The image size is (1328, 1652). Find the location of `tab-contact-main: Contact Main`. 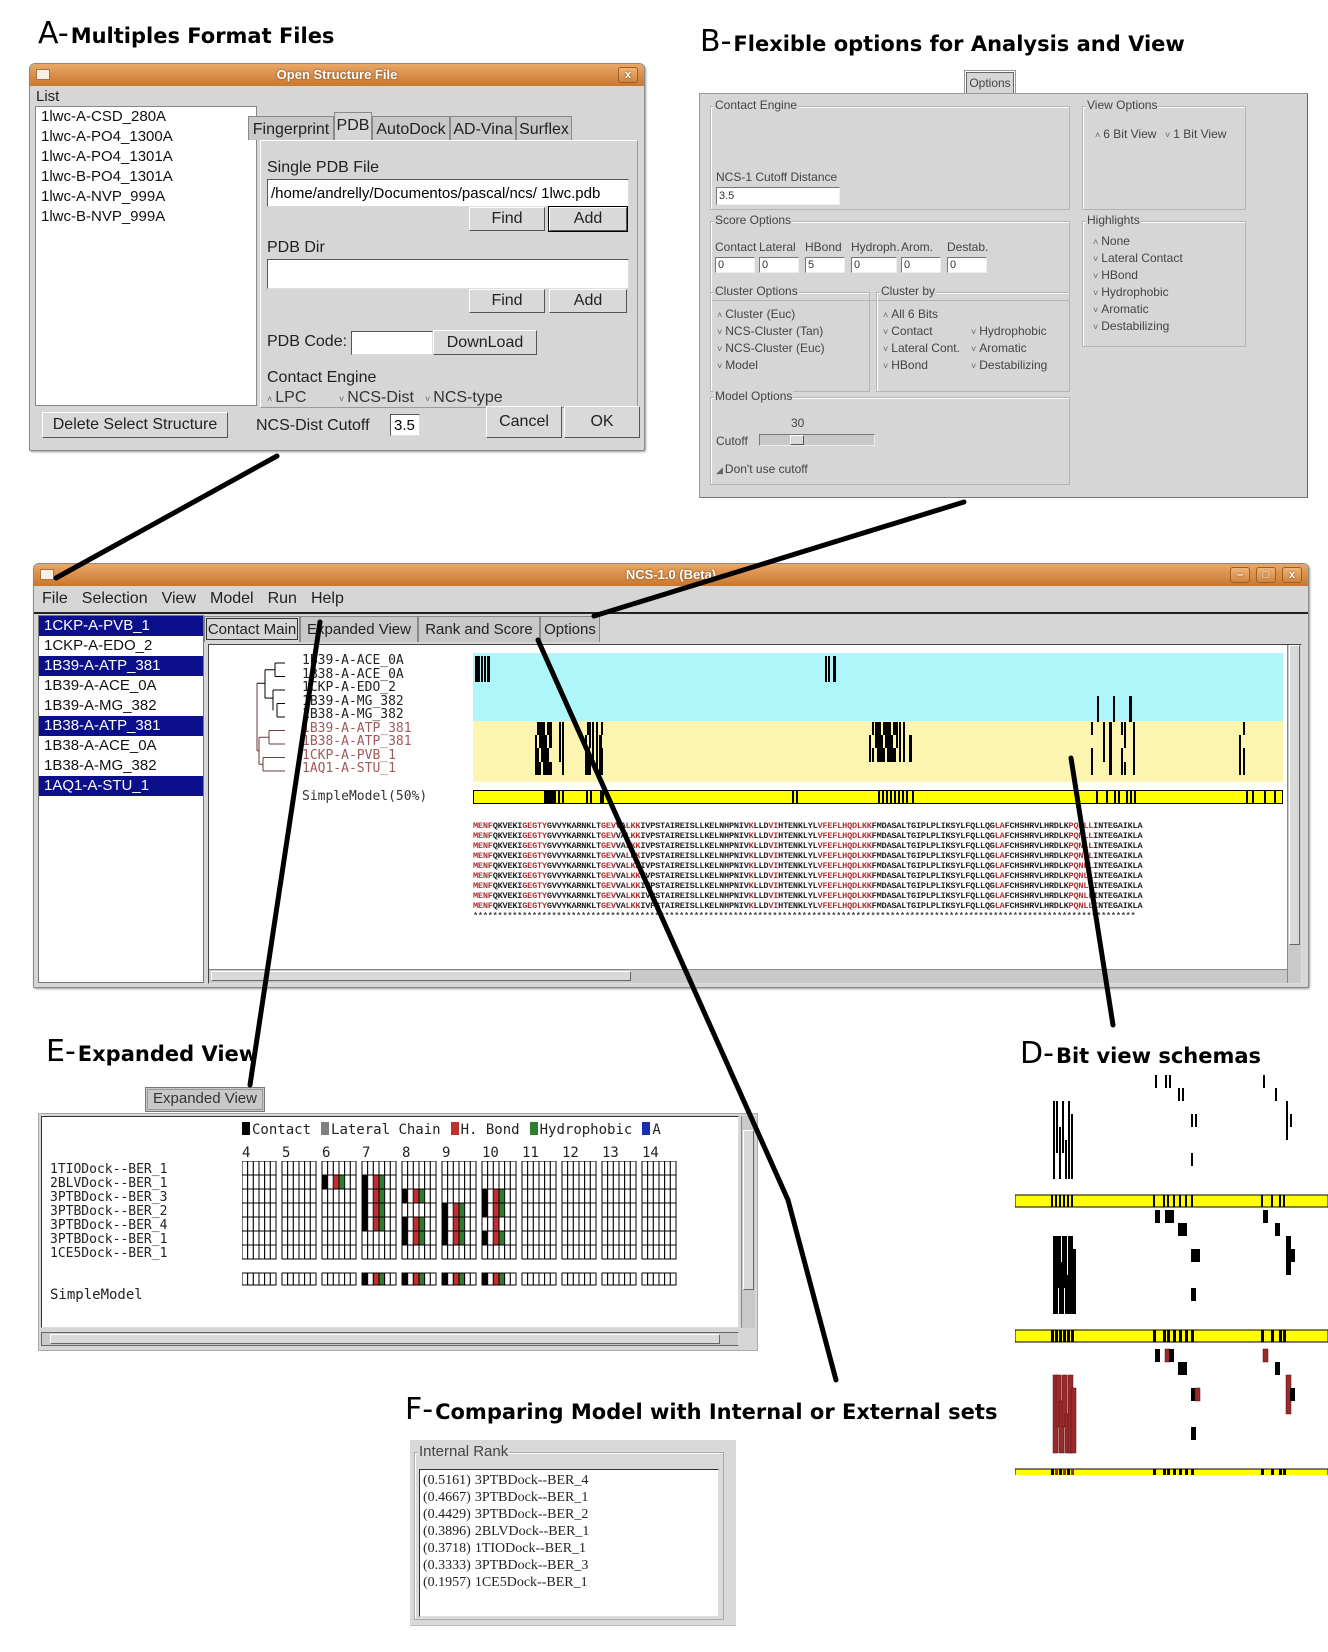

tab-contact-main: Contact Main is located at coordinates (252, 629).